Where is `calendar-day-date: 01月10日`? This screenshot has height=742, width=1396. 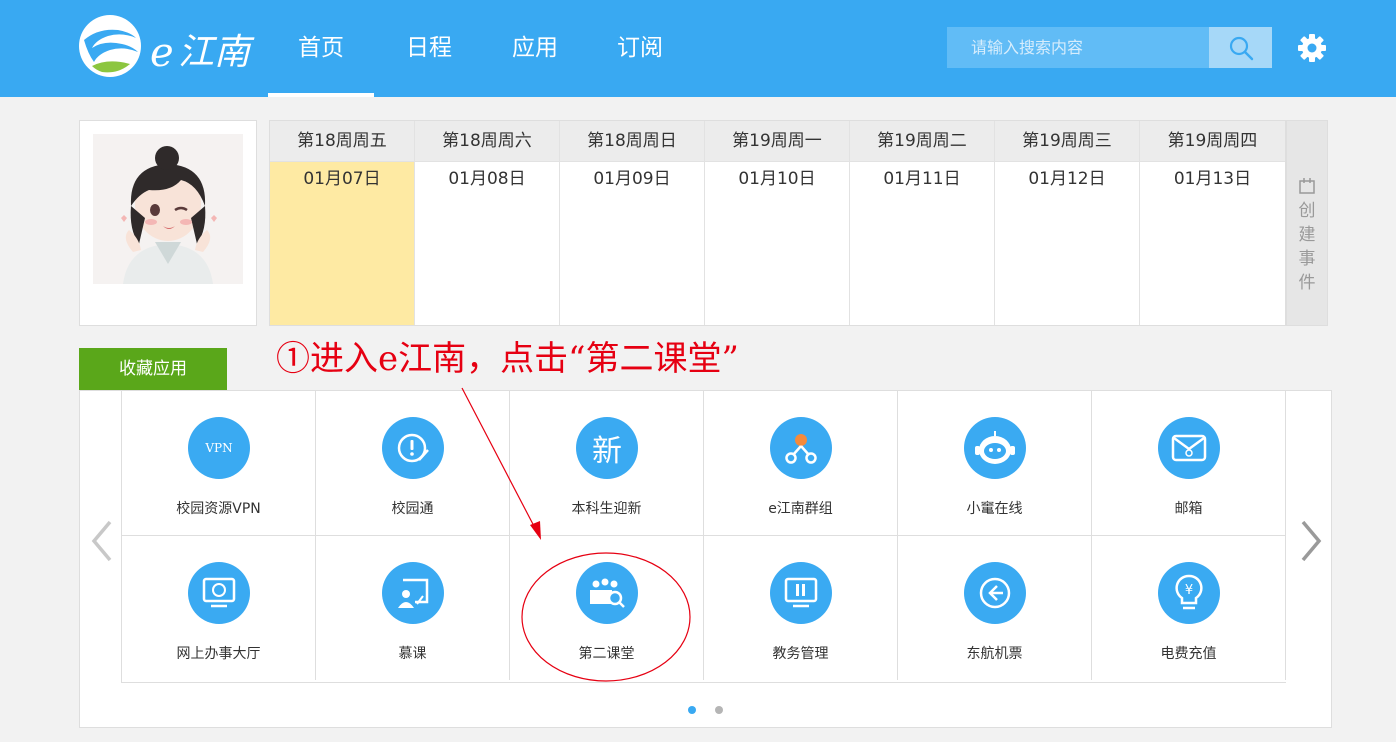
calendar-day-date: 01月10日 is located at coordinates (777, 179).